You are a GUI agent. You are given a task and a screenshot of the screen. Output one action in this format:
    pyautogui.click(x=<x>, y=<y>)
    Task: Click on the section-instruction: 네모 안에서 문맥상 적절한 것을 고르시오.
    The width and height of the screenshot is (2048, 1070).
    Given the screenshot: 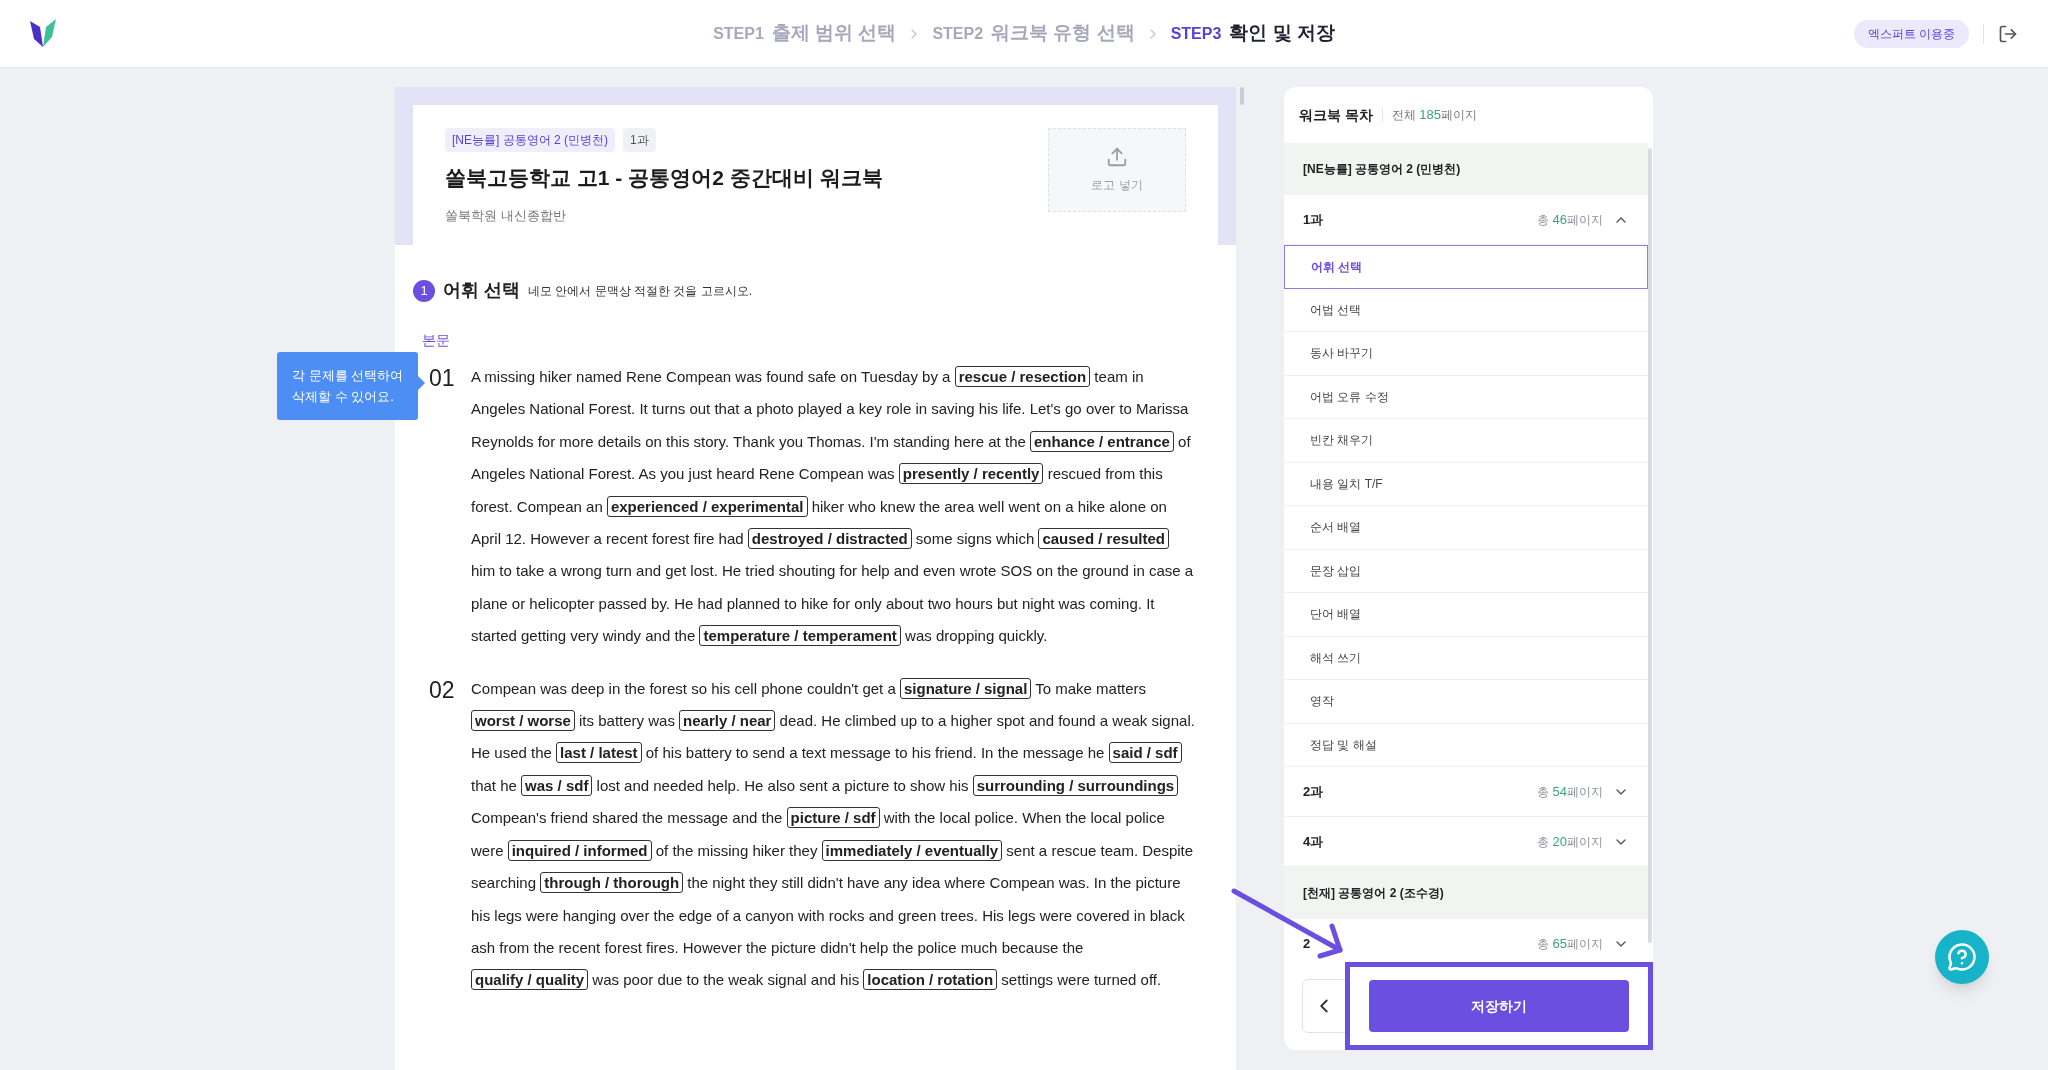 What is the action you would take?
    pyautogui.click(x=640, y=291)
    